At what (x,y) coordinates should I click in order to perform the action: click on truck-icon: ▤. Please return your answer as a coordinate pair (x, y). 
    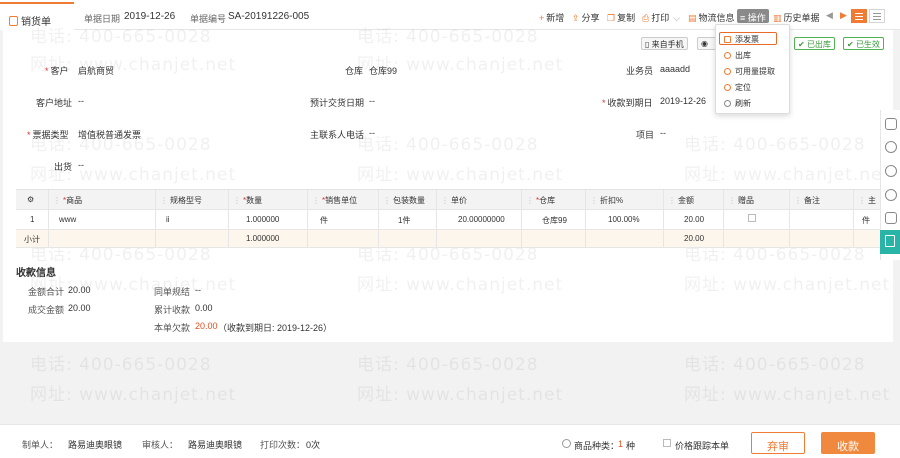
    Looking at the image, I should click on (692, 18).